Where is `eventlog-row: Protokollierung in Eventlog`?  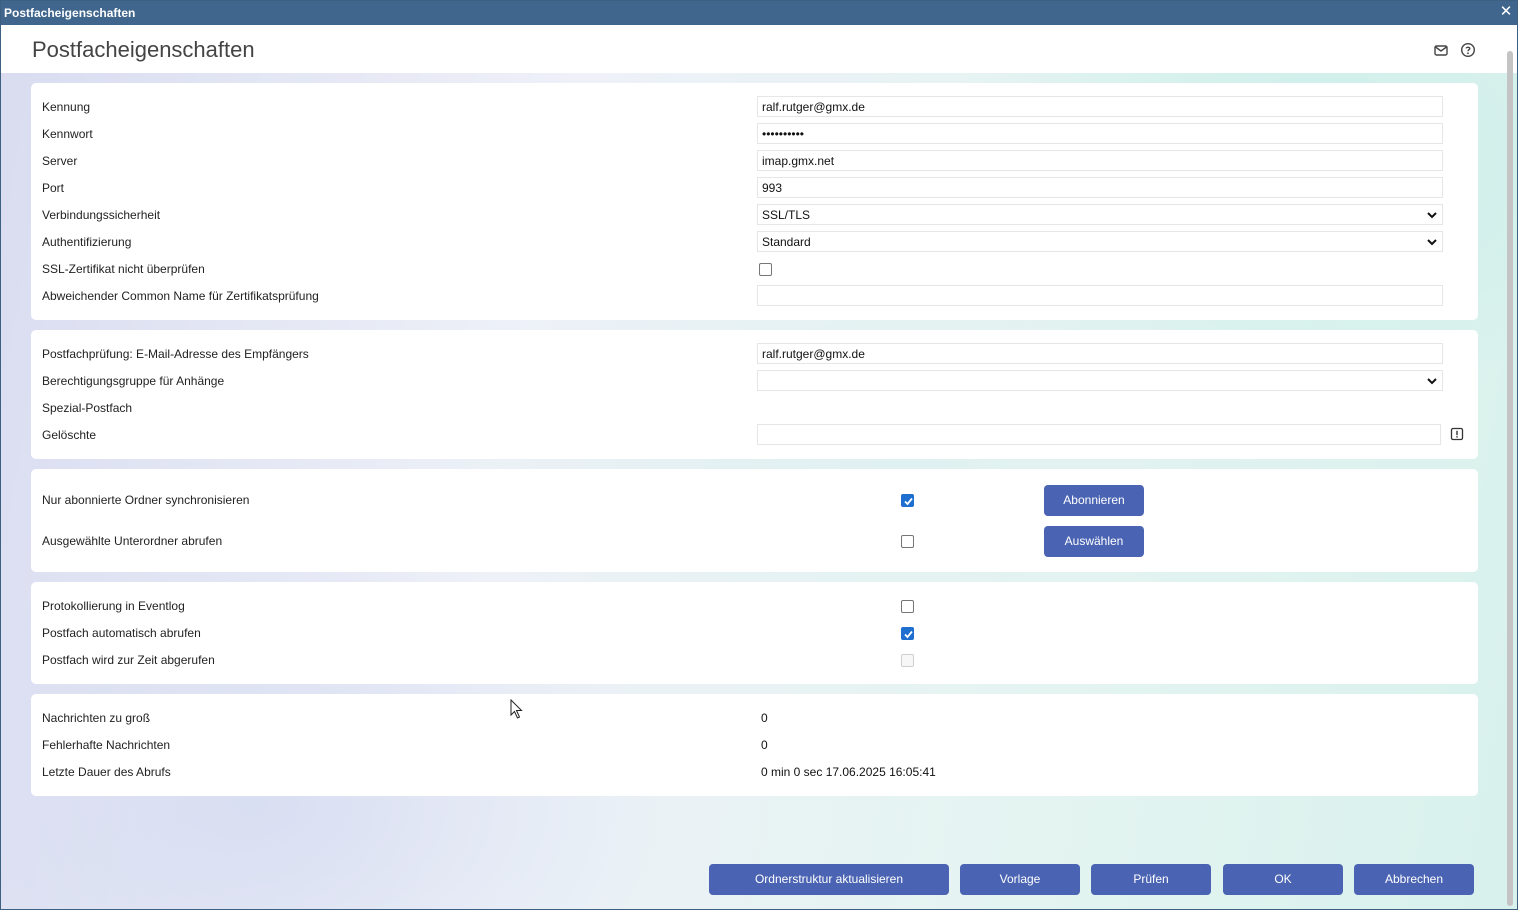 eventlog-row: Protokollierung in Eventlog is located at coordinates (754, 606).